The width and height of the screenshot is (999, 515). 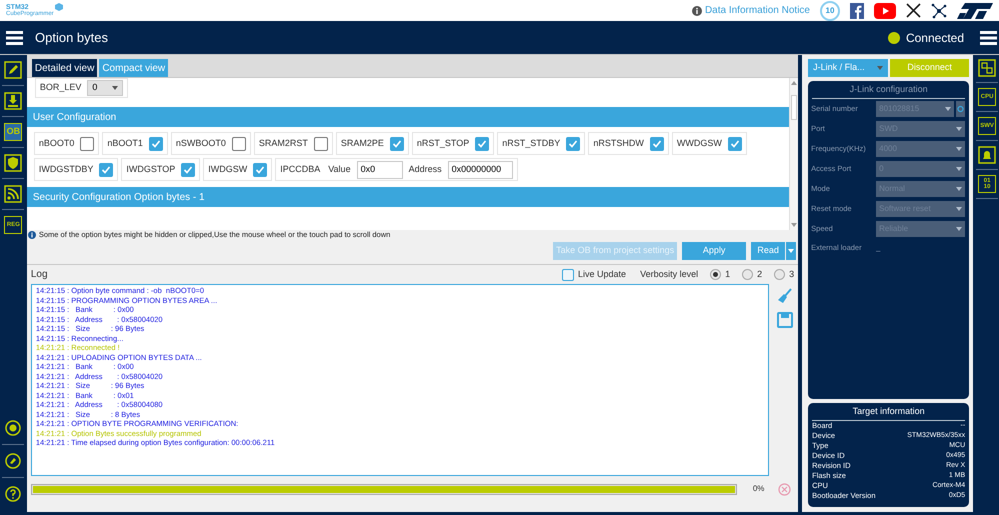 I want to click on verbosity-option: 1, so click(x=727, y=275).